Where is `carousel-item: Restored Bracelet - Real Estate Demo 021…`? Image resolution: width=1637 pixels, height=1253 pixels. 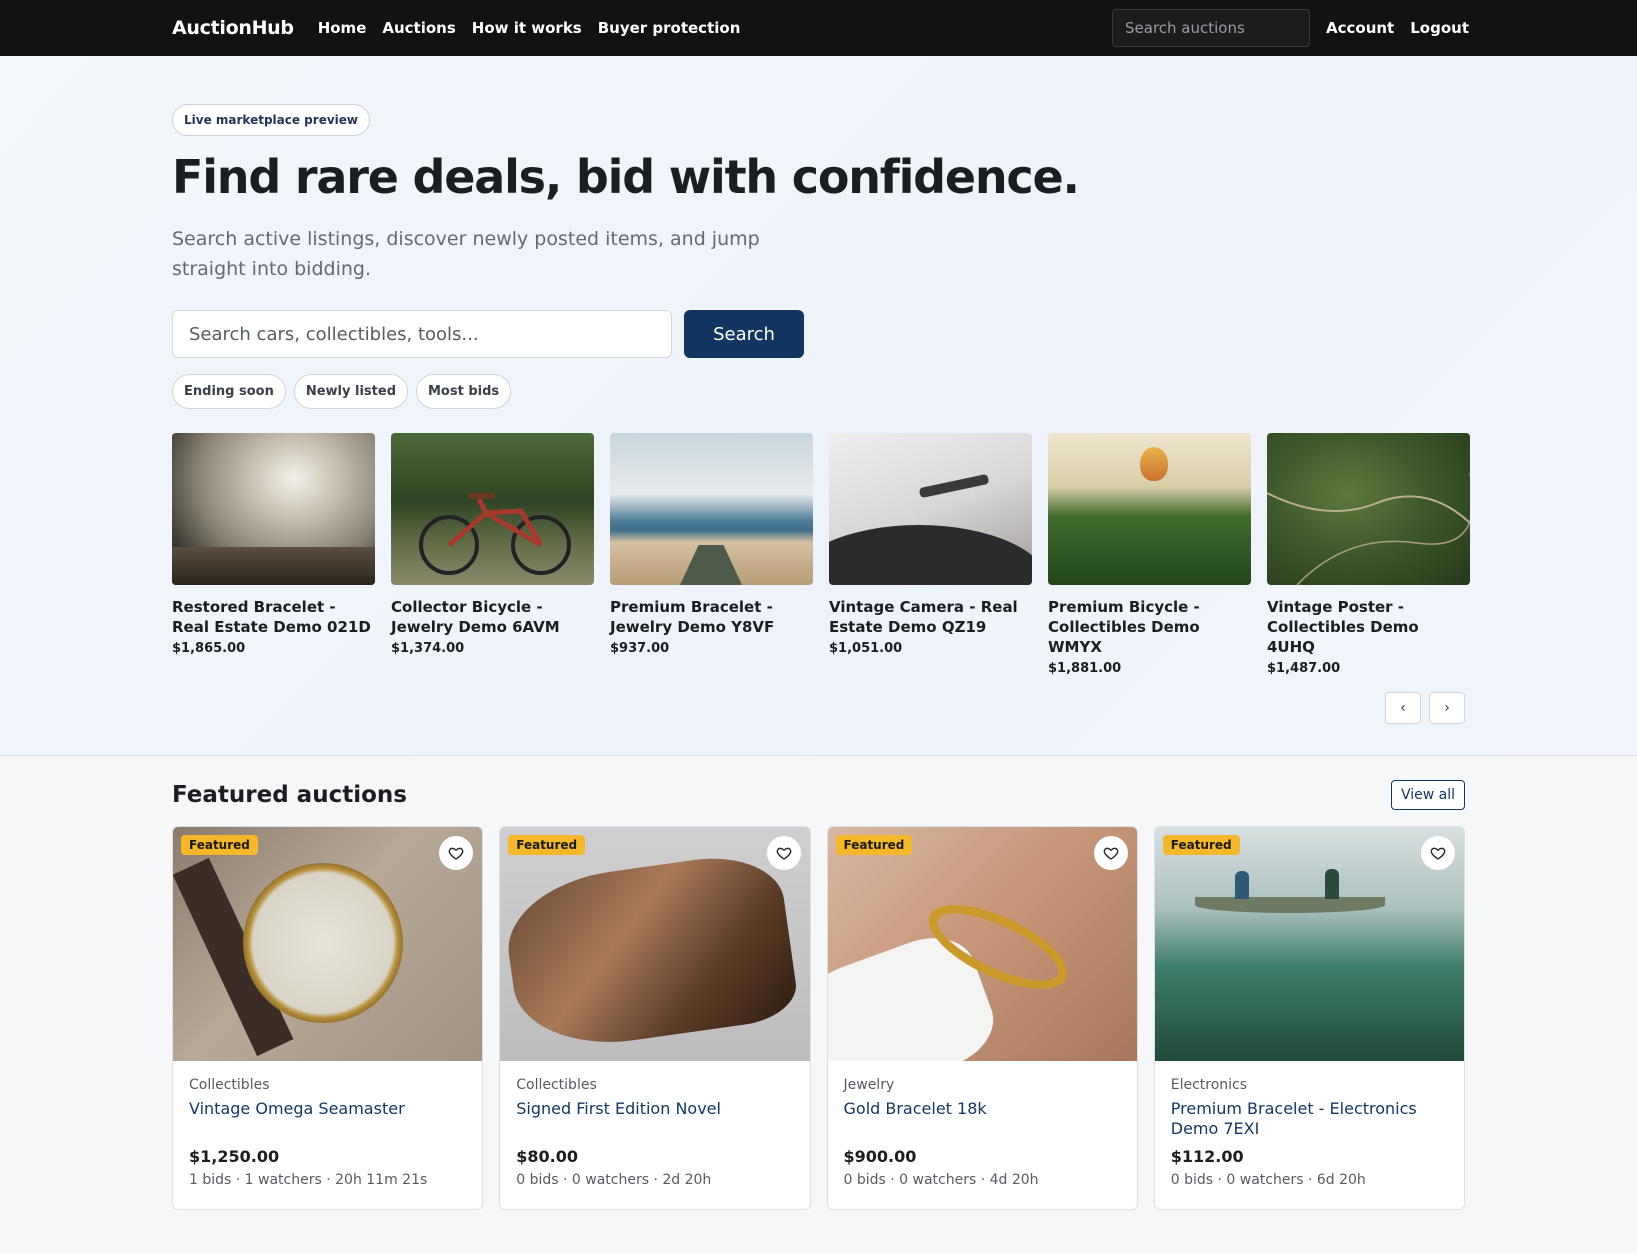
carousel-item: Restored Bracelet - Real Estate Demo 021… is located at coordinates (273, 554).